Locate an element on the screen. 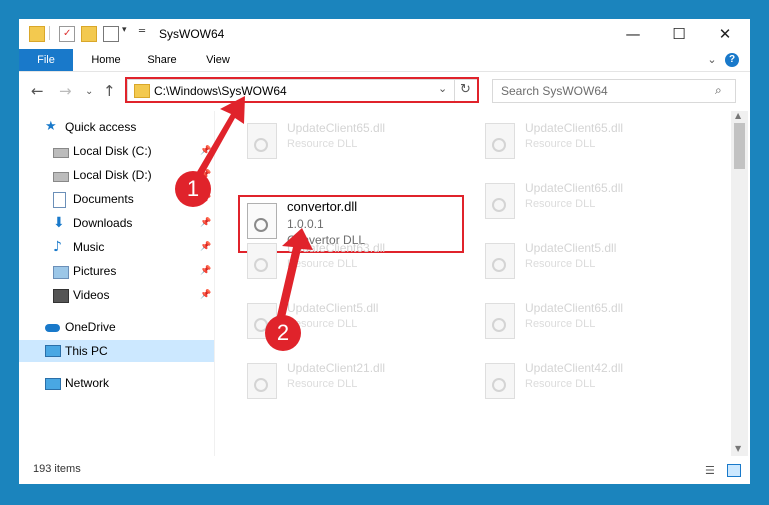 This screenshot has width=769, height=505. sidebar-item-videos: Videos 📌 is located at coordinates (116, 295).